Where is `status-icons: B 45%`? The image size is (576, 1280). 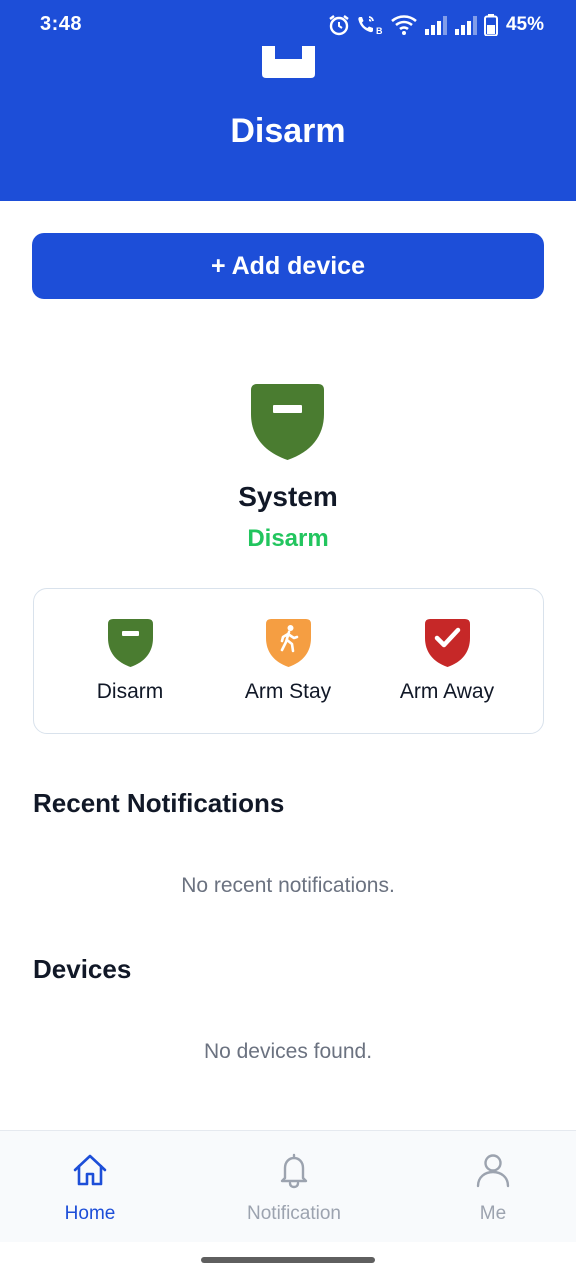 status-icons: B 45% is located at coordinates (436, 25).